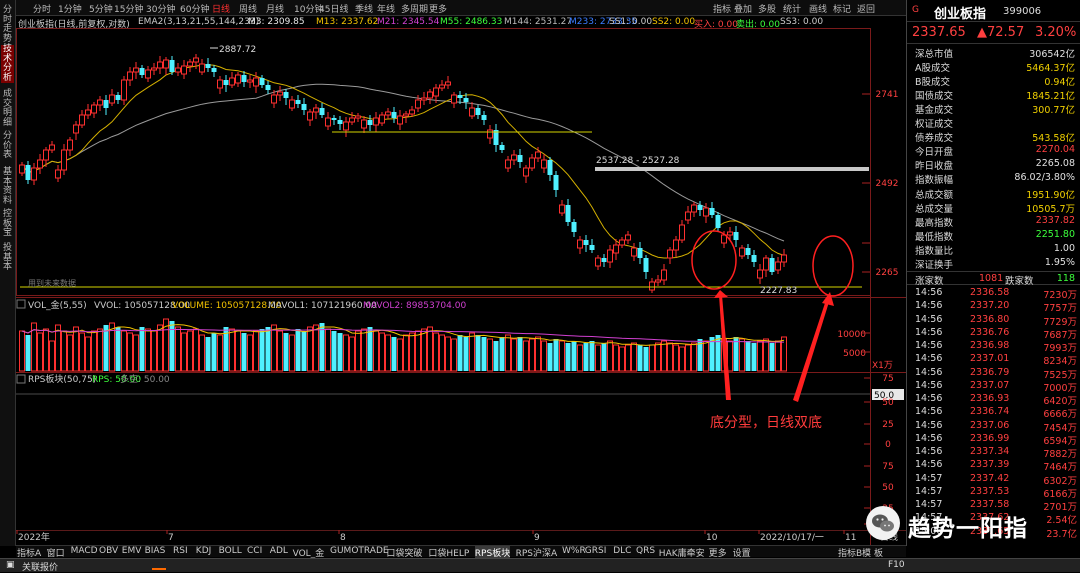  I want to click on quote-row: 基金成交 300.77亿, so click(995, 111).